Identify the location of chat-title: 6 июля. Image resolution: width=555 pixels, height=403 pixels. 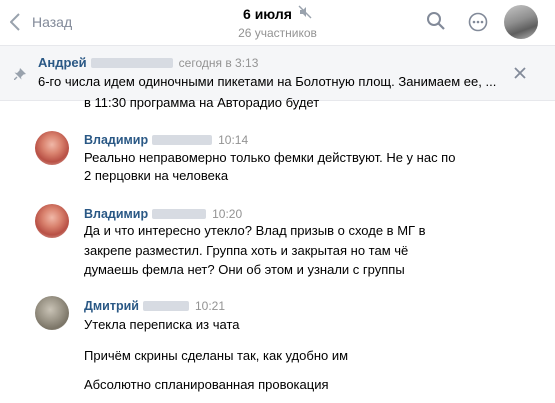
(267, 13).